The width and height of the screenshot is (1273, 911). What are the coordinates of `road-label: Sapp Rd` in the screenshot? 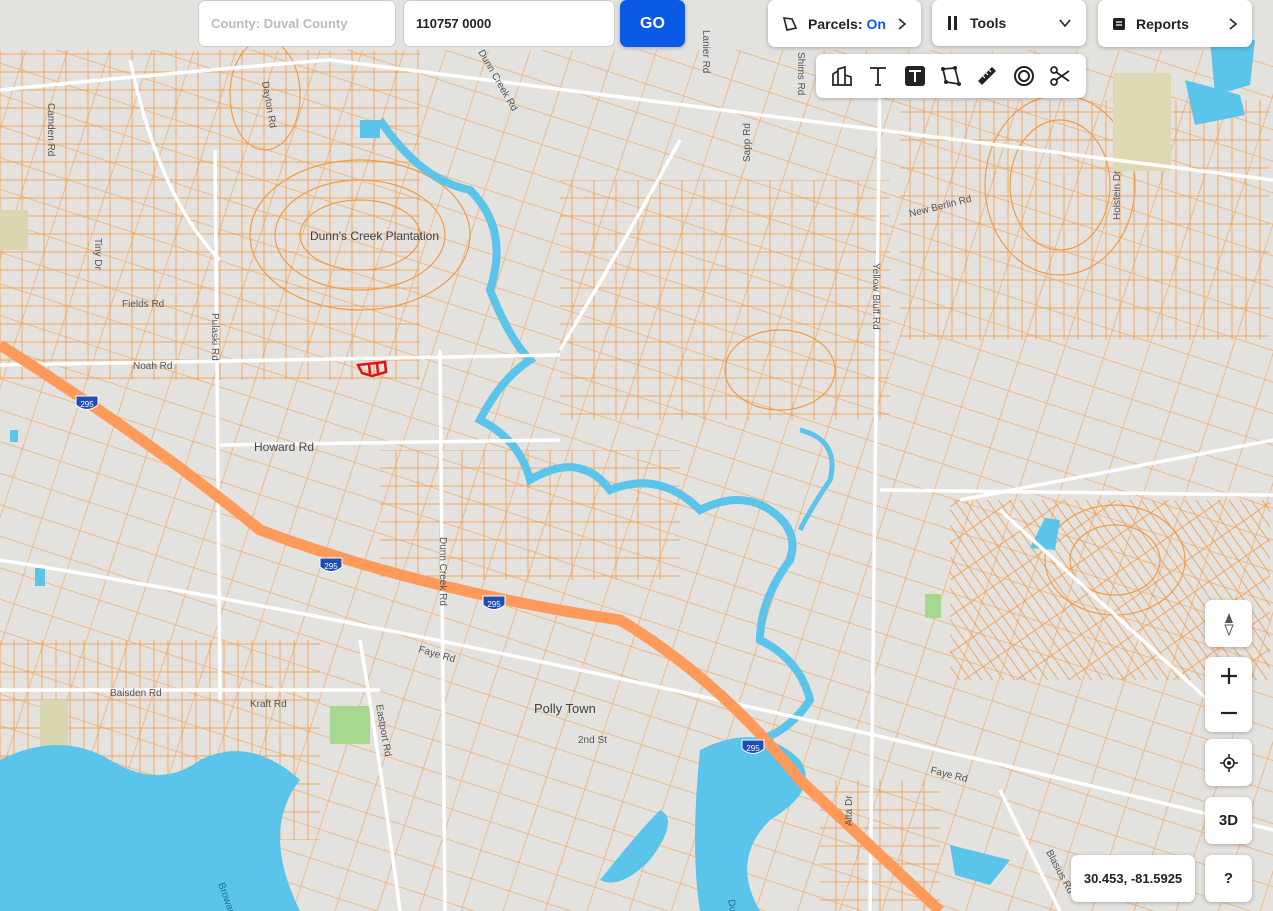 It's located at (747, 142).